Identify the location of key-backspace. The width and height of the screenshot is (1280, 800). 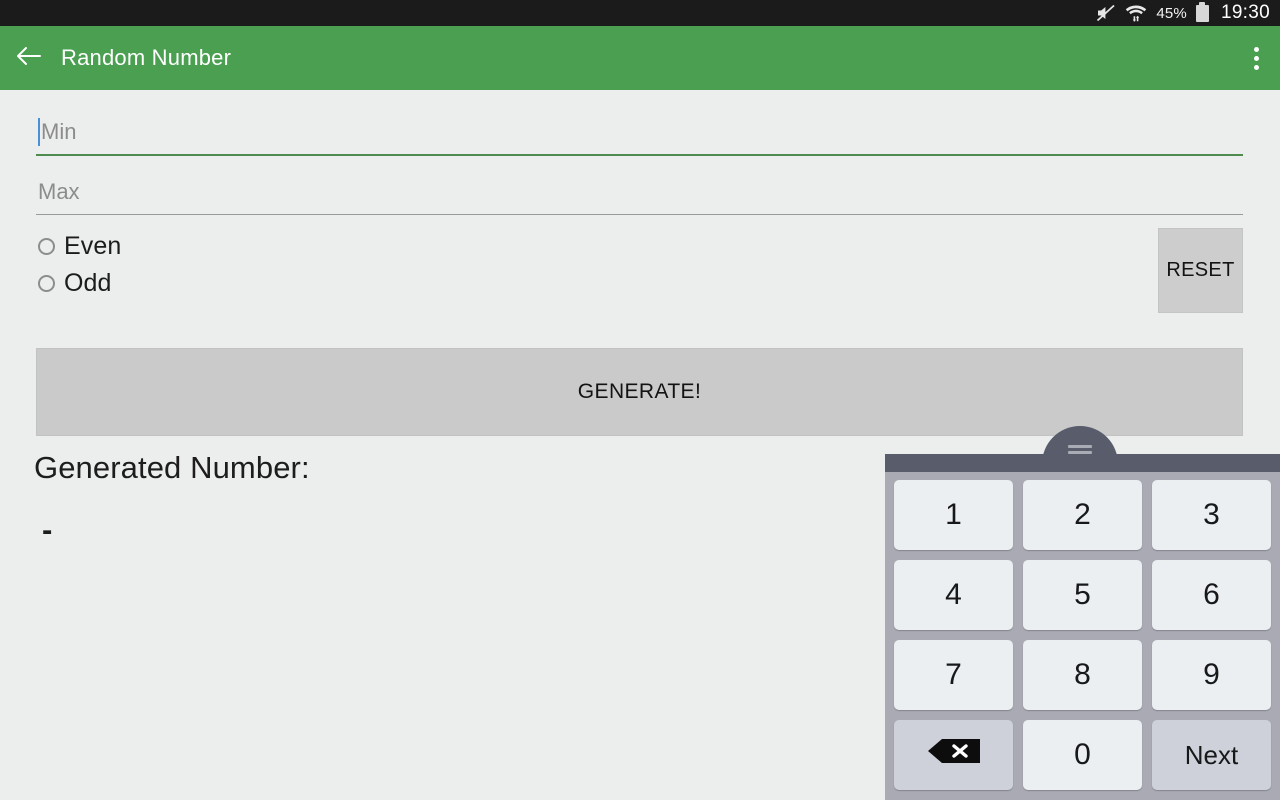
(953, 755).